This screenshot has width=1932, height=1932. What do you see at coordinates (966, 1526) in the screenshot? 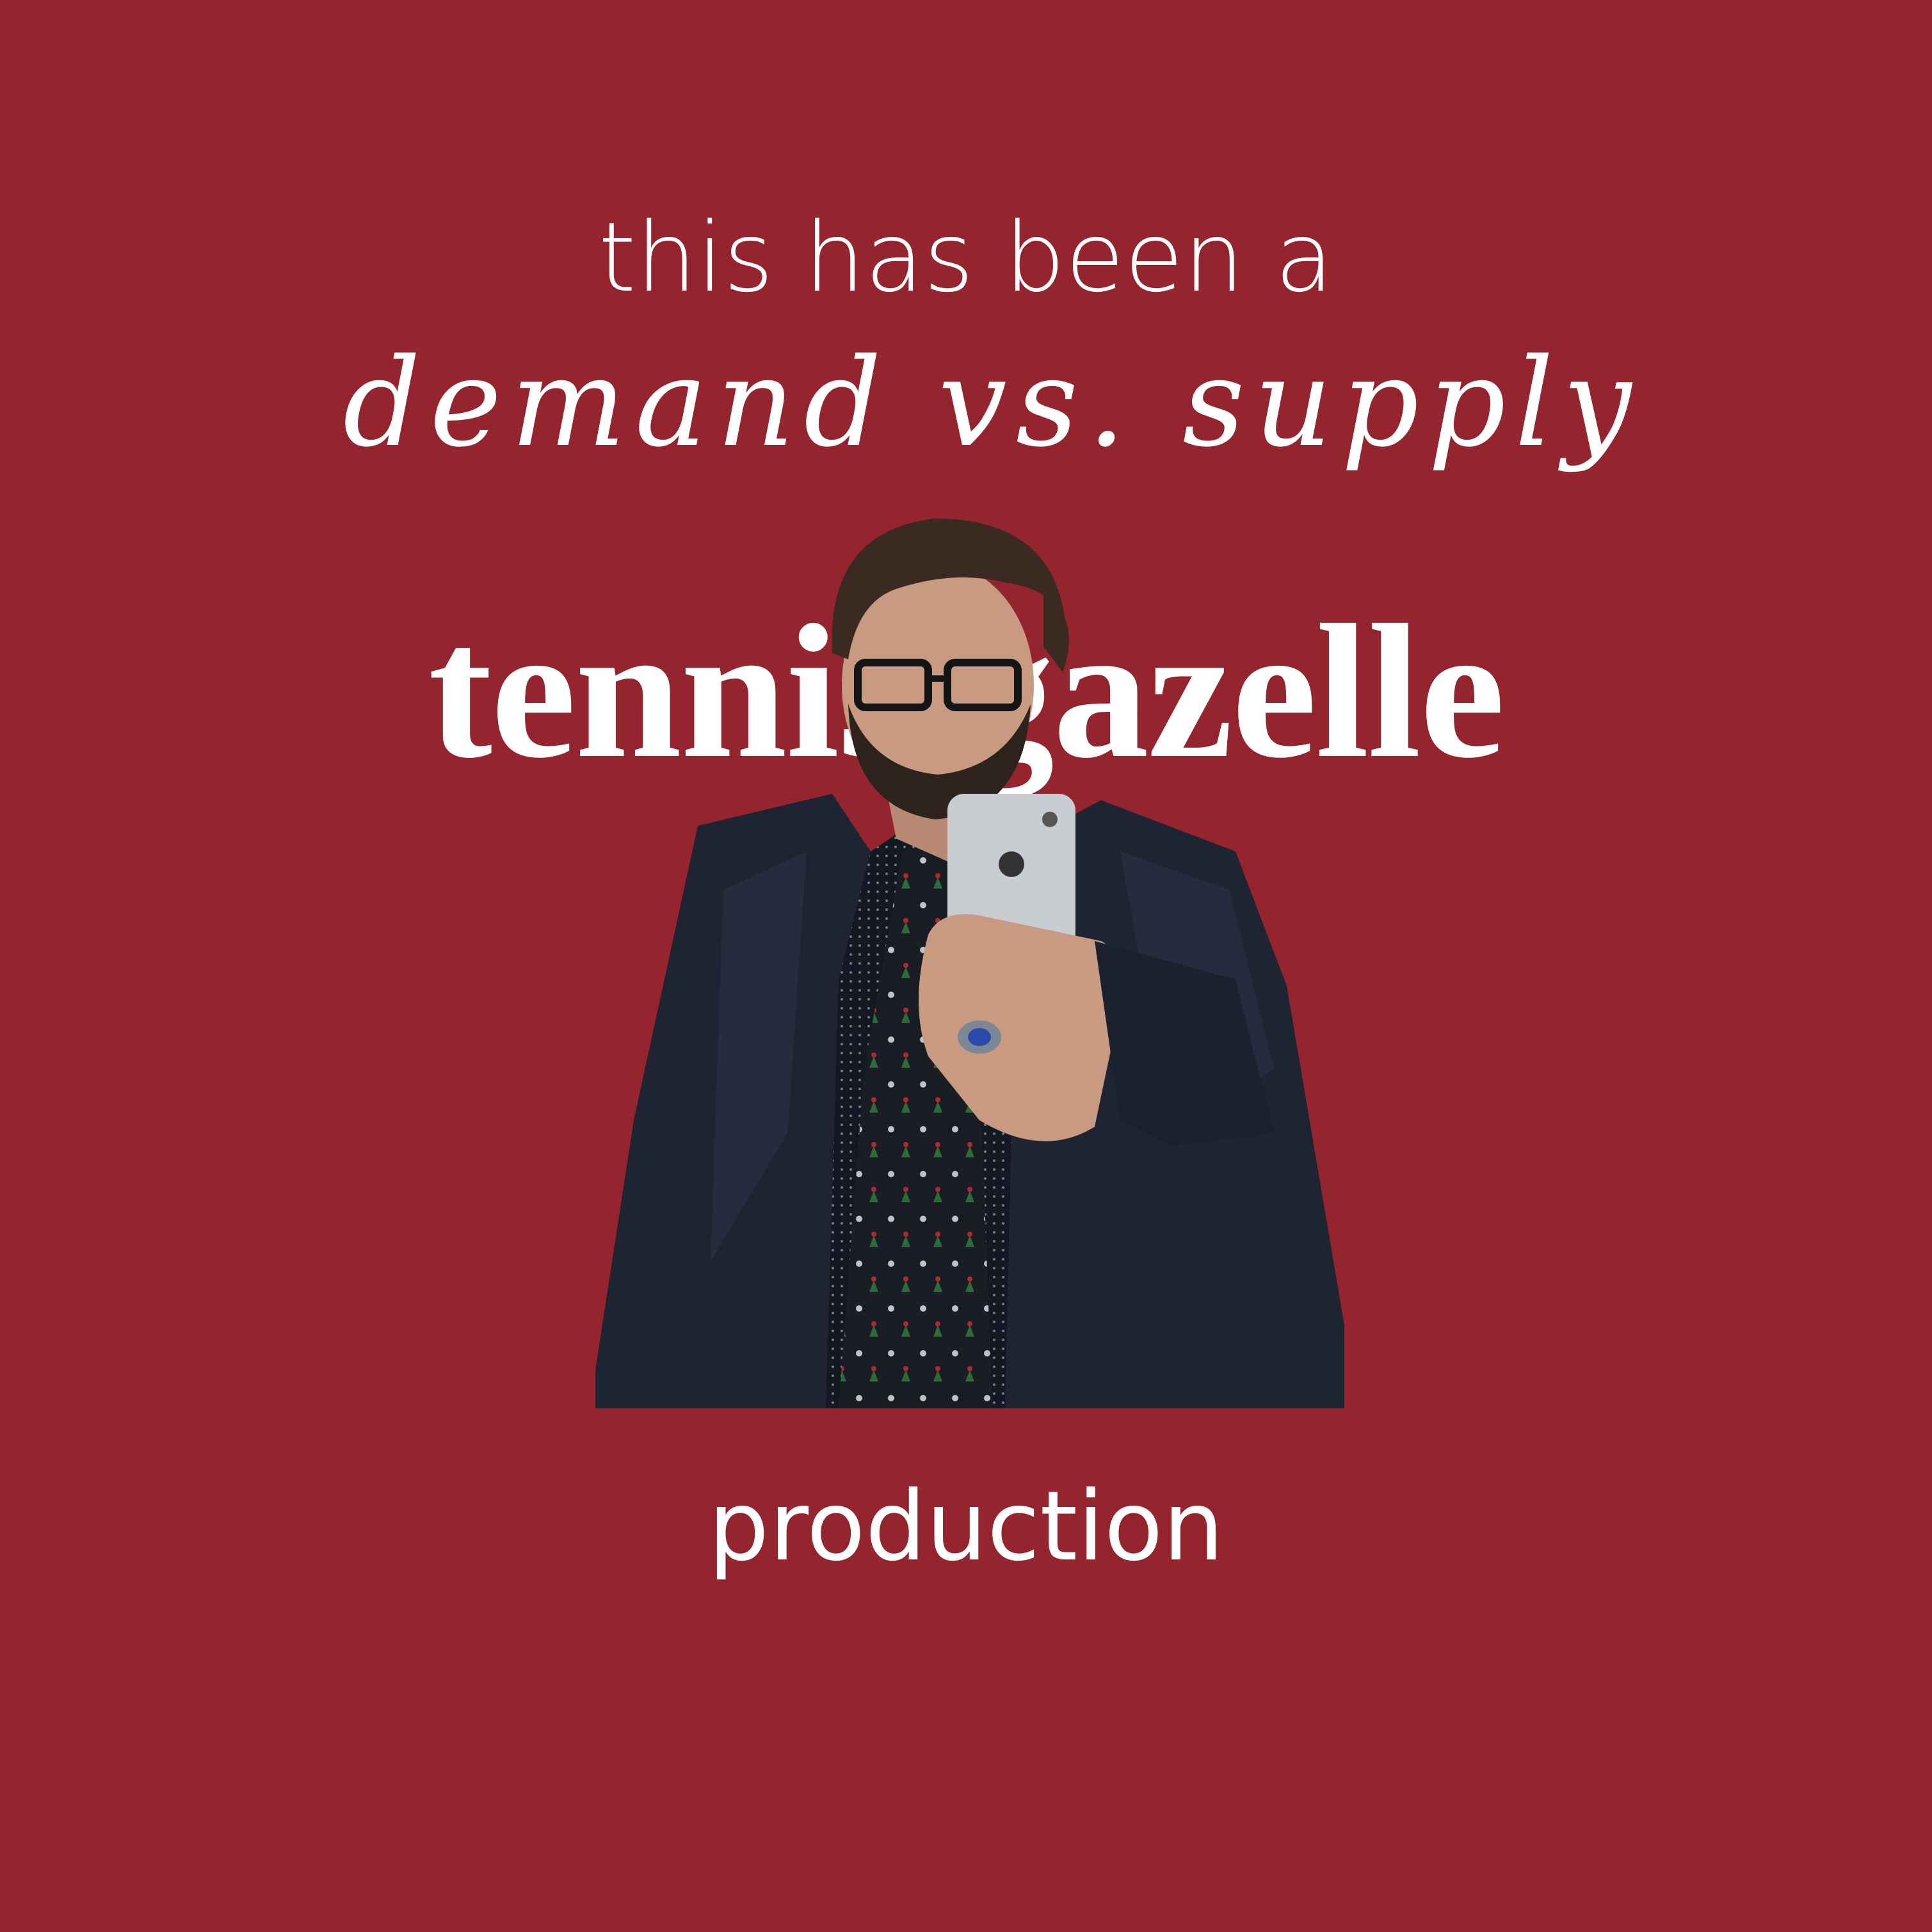
I see `closing-text: production` at bounding box center [966, 1526].